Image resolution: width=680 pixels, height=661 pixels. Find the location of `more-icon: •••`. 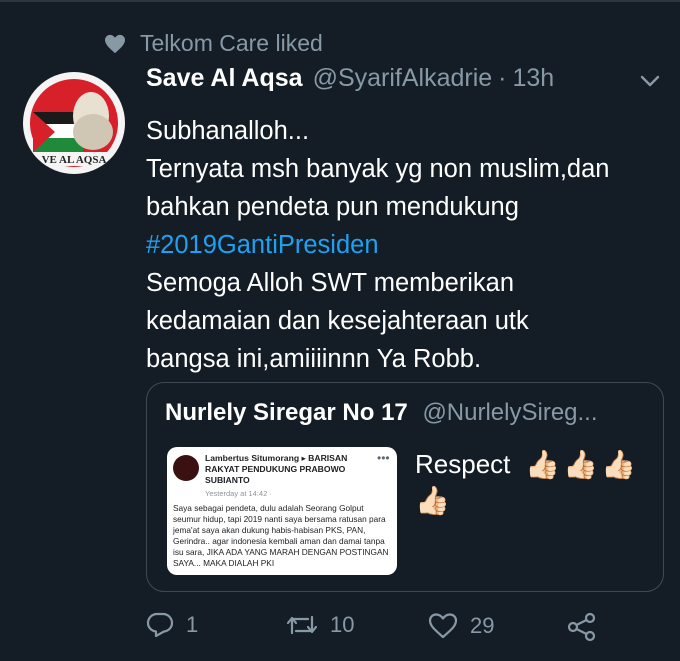

more-icon: ••• is located at coordinates (383, 458).